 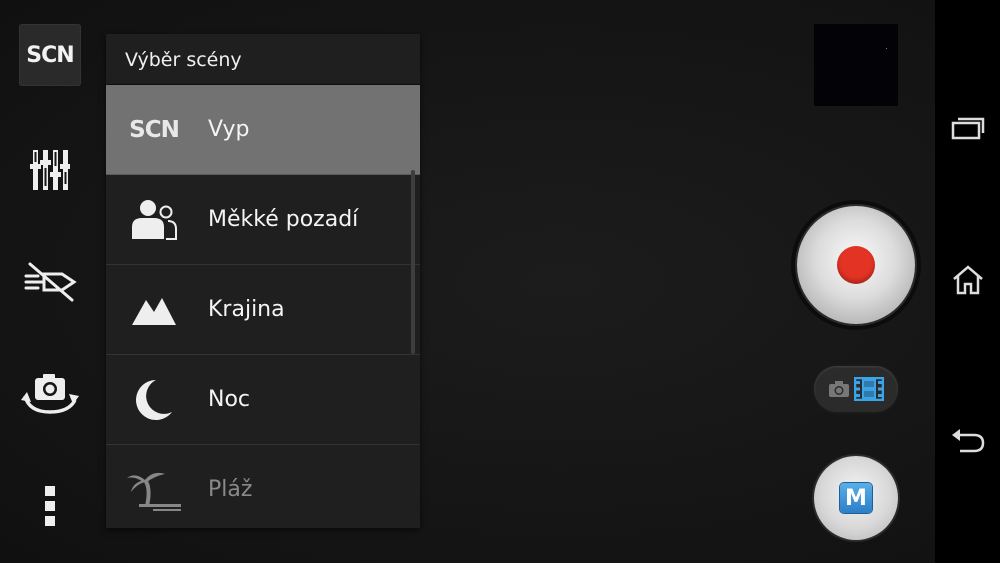 I want to click on menu-title: Výběr scény, so click(x=263, y=59).